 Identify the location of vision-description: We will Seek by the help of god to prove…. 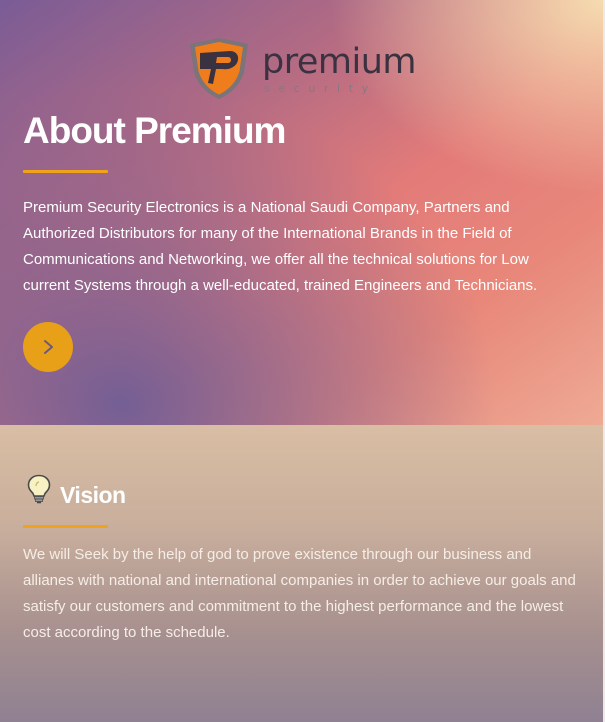
(299, 593).